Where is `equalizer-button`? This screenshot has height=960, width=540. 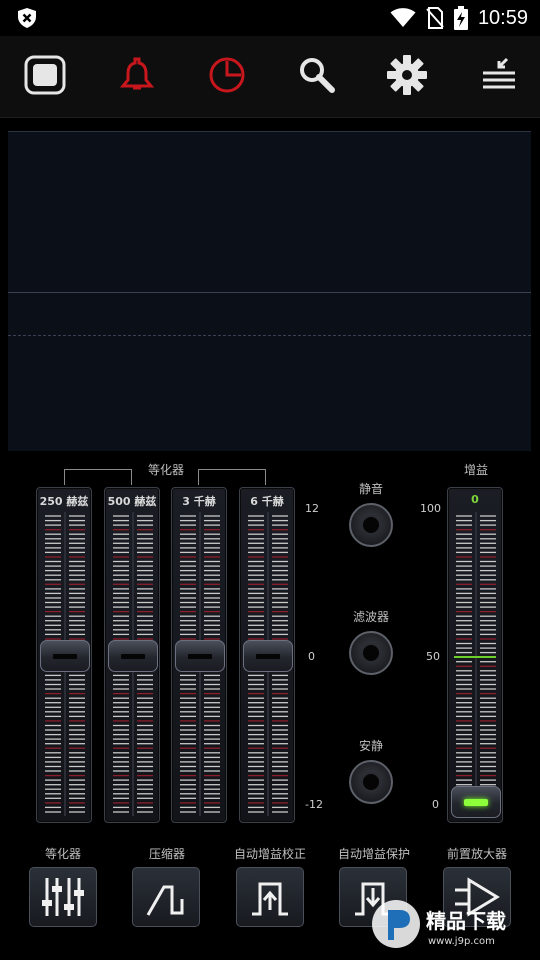
equalizer-button is located at coordinates (63, 897).